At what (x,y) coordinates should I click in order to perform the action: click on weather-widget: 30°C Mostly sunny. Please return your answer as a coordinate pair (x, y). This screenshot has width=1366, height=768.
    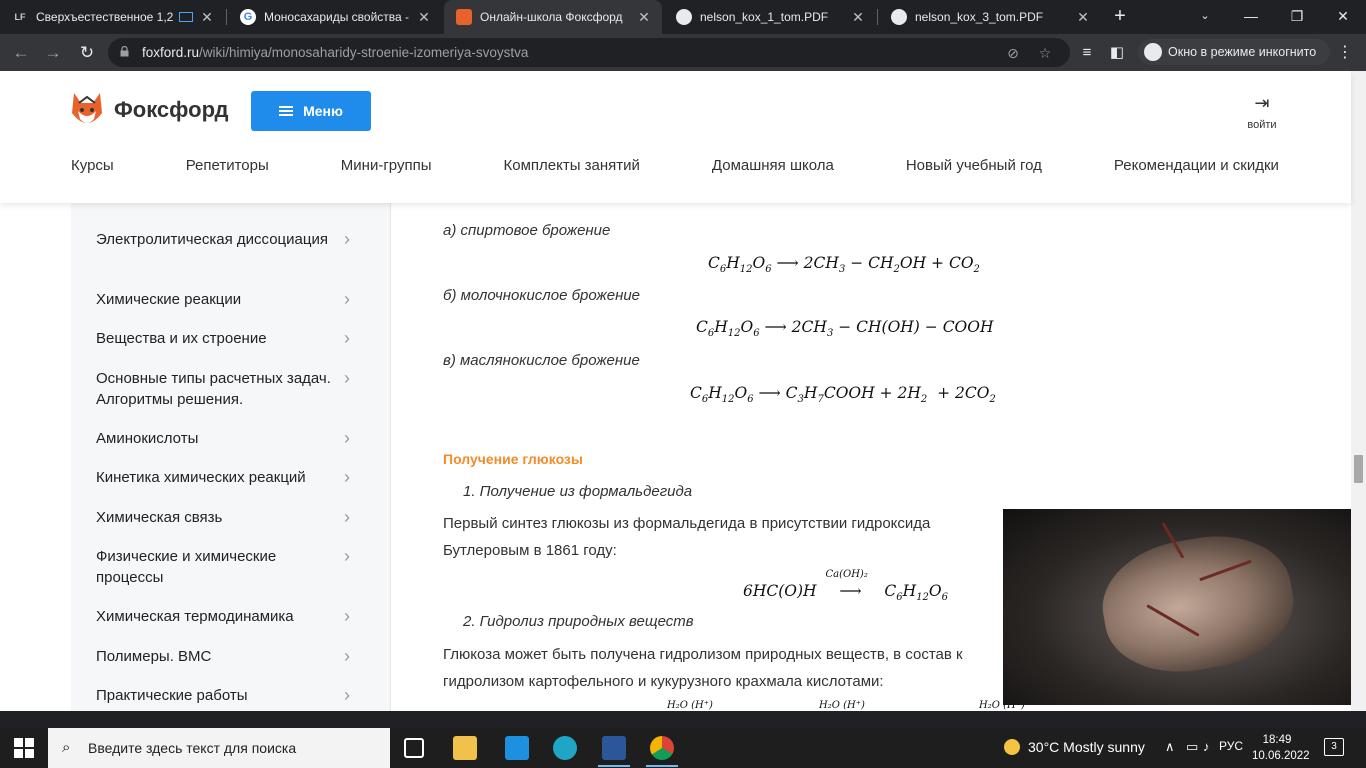
    Looking at the image, I should click on (1074, 747).